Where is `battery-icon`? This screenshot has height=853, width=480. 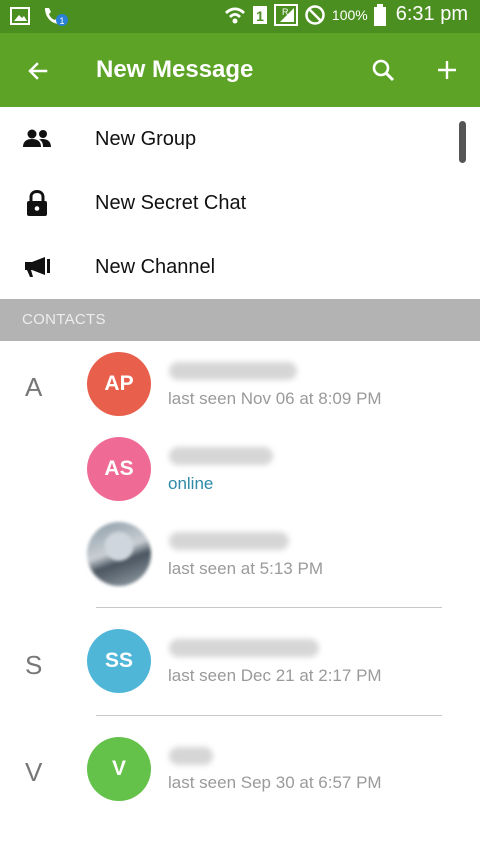 battery-icon is located at coordinates (379, 14).